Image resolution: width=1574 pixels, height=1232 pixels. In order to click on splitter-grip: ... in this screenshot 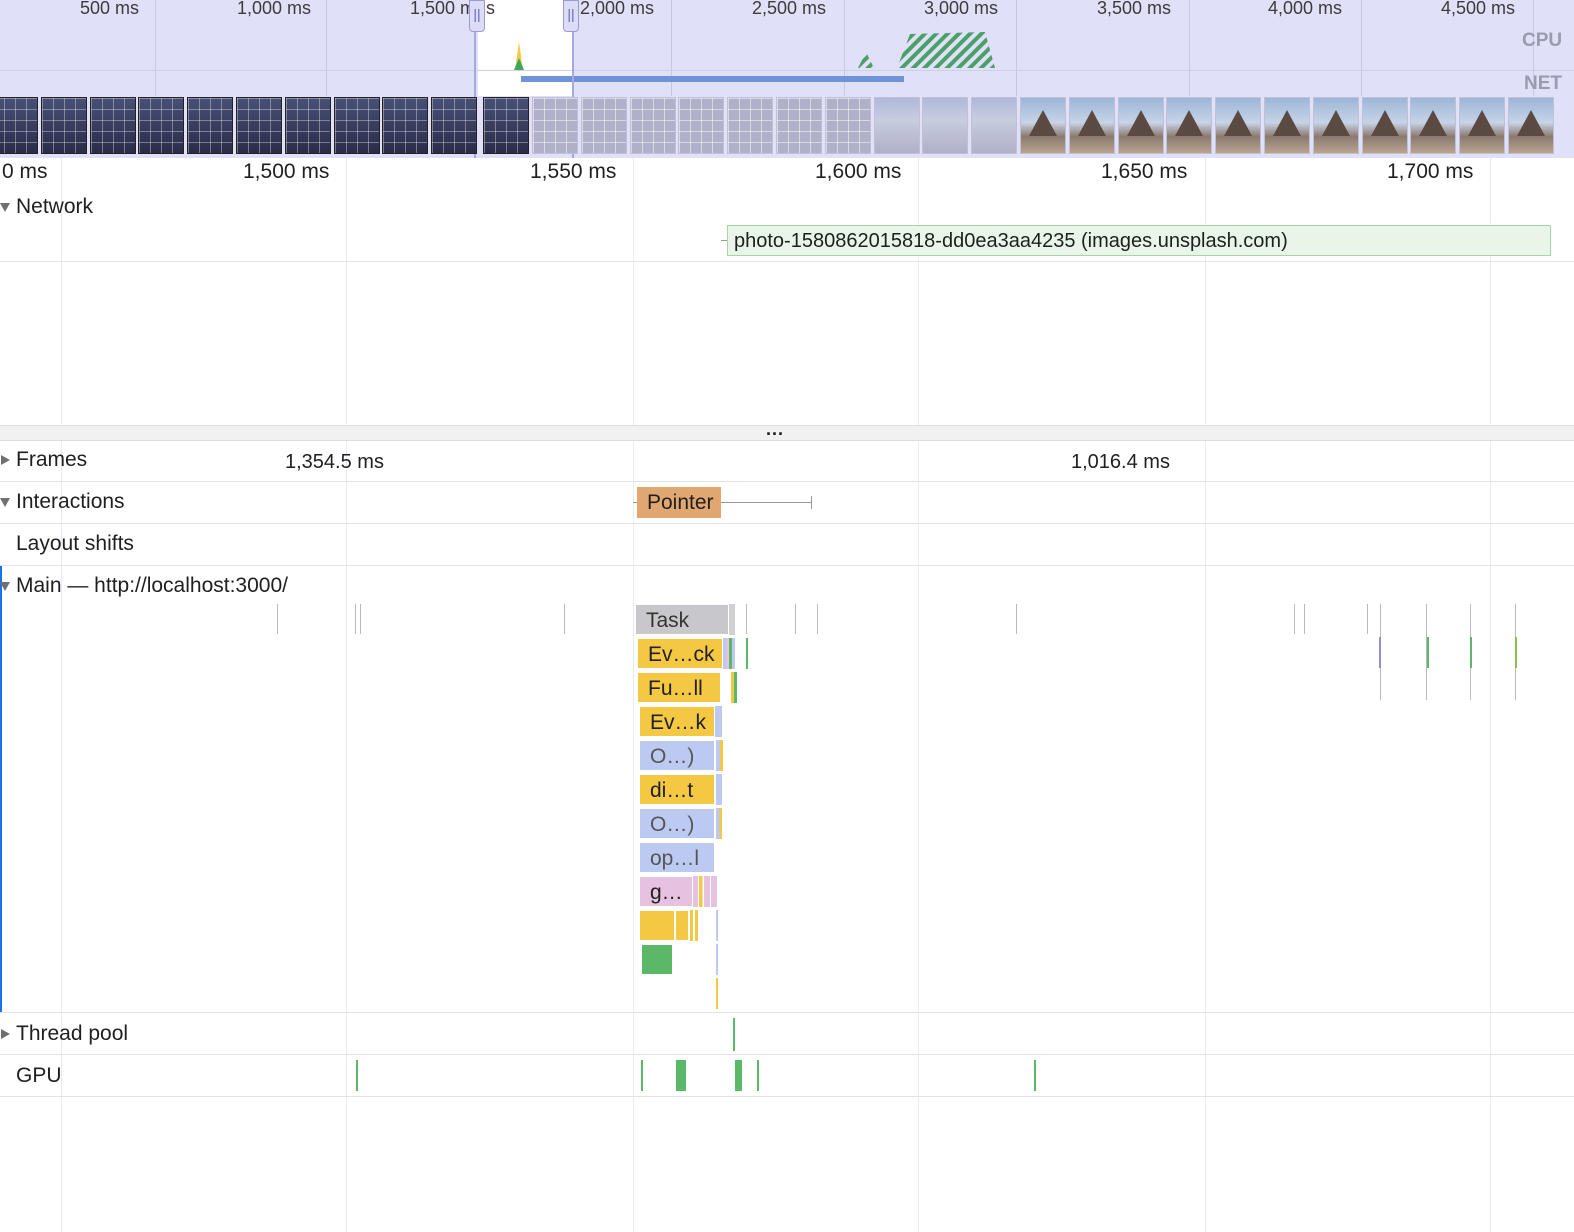, I will do `click(775, 429)`.